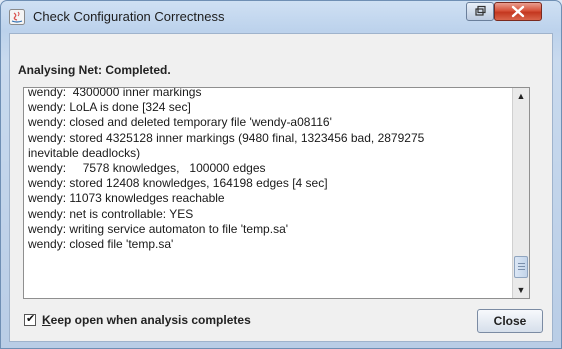 This screenshot has height=349, width=562. Describe the element at coordinates (129, 16) in the screenshot. I see `window-title: Check Configuration Correctness` at that location.